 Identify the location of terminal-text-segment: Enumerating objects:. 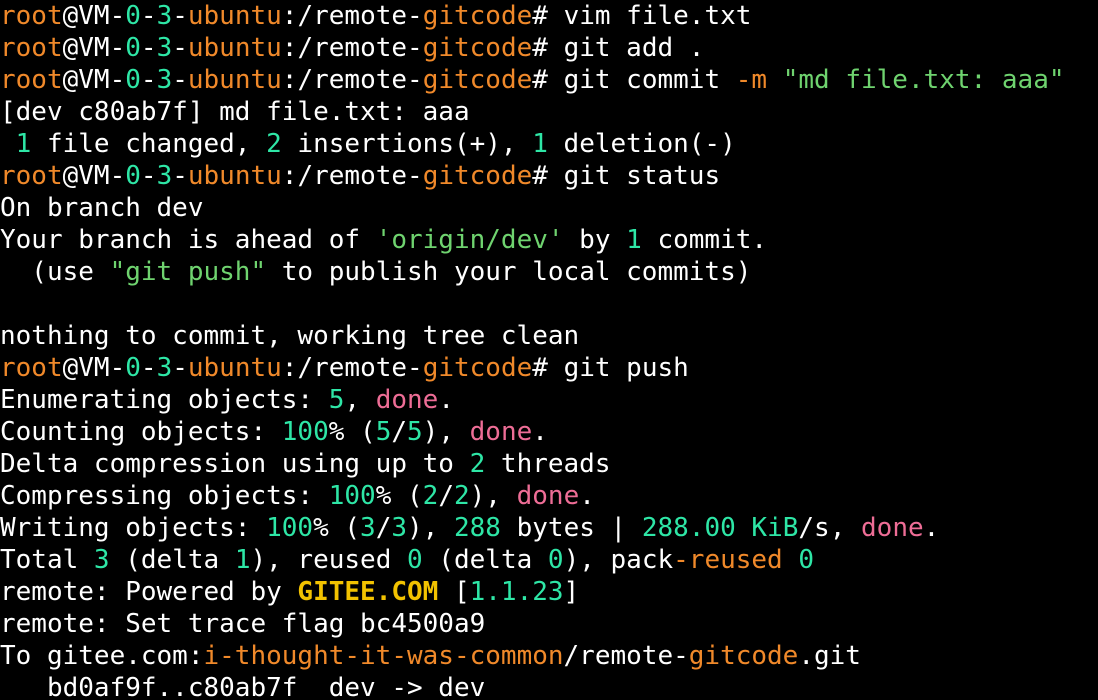
(164, 400).